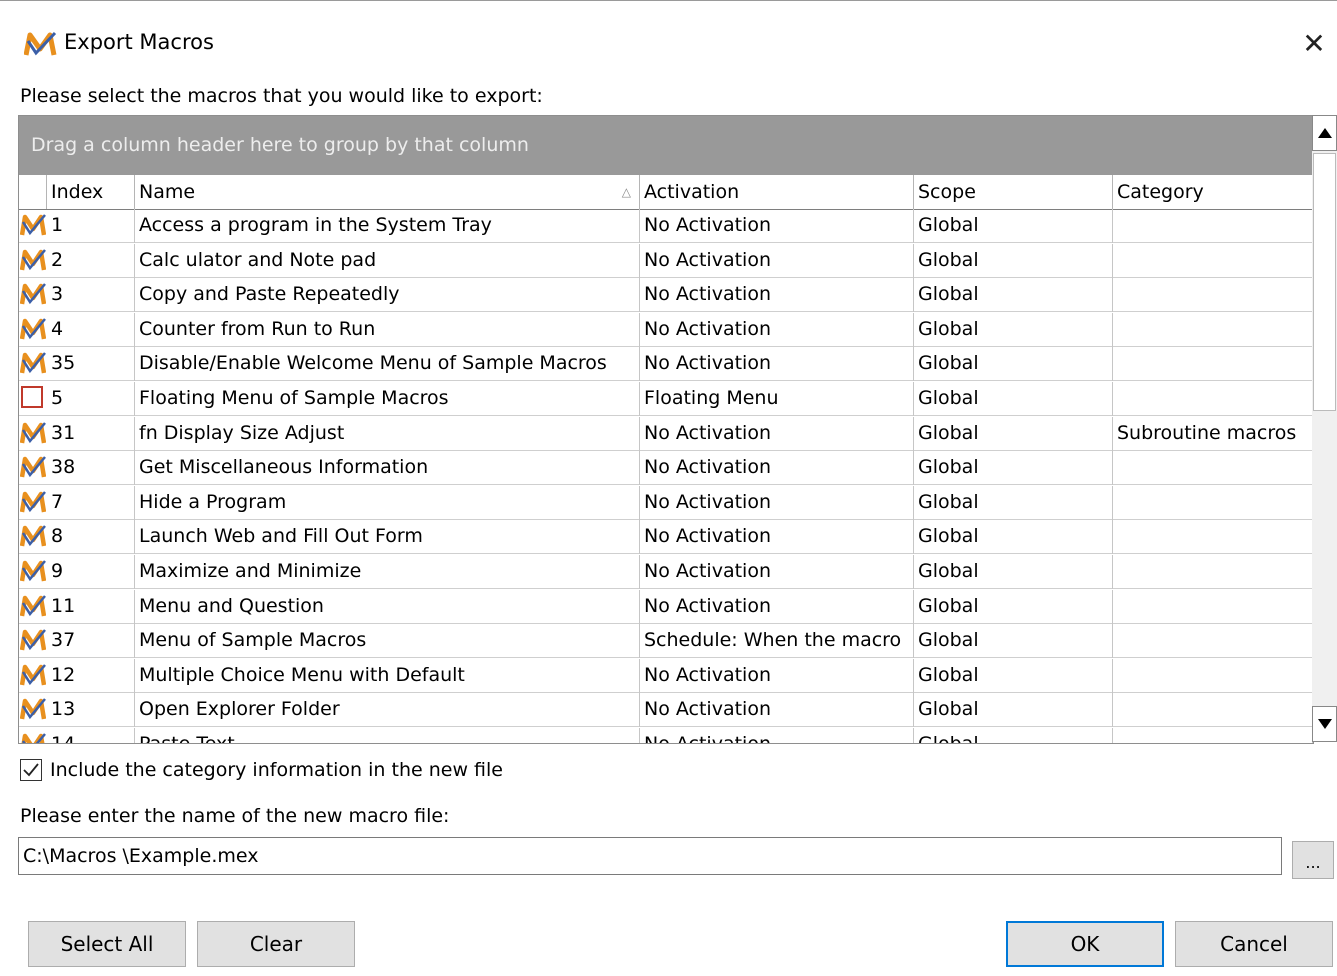  Describe the element at coordinates (387, 295) in the screenshot. I see `cell-name: Copy and Paste Repeatedly` at that location.